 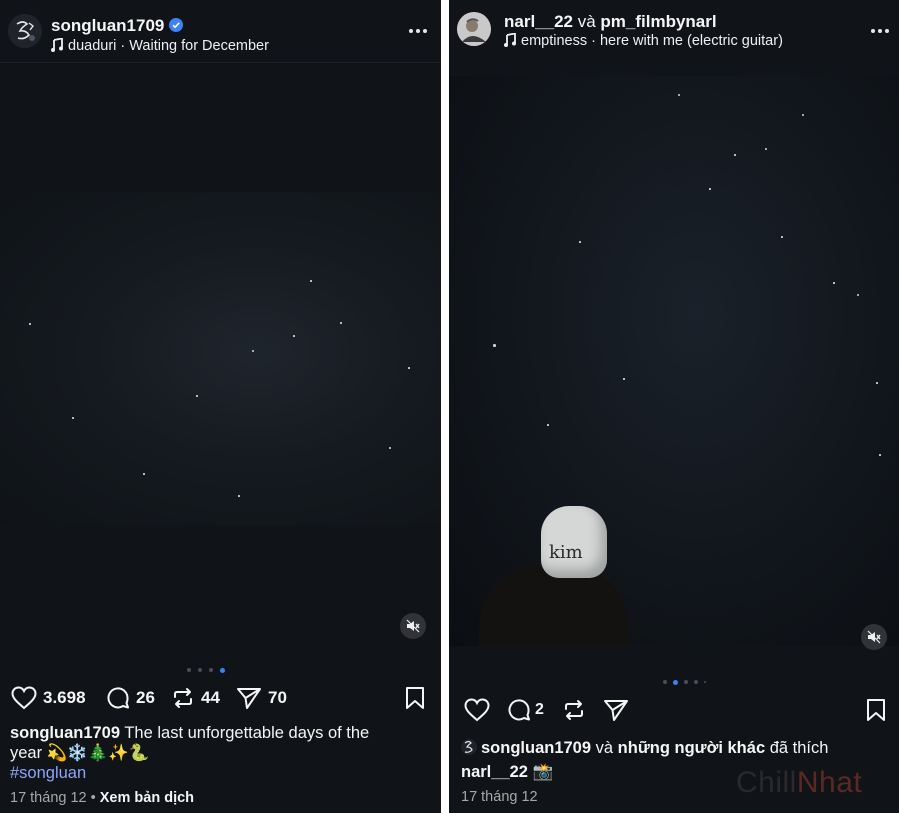 What do you see at coordinates (92, 46) in the screenshot?
I see `music-artist: duaduri` at bounding box center [92, 46].